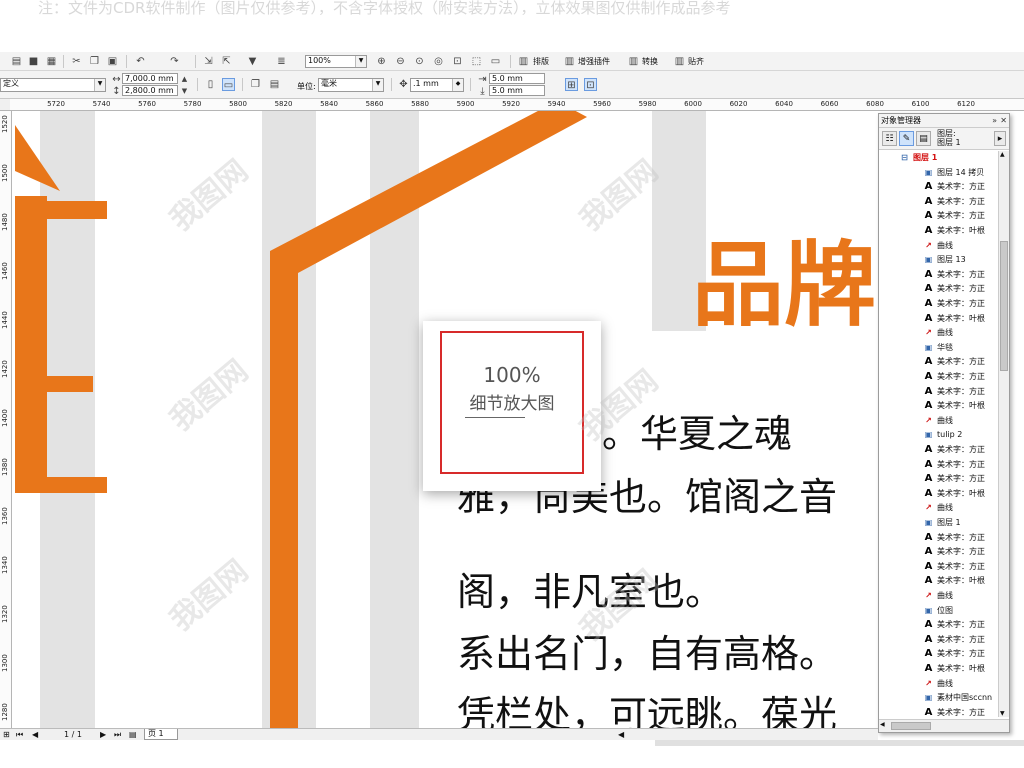 This screenshot has width=1024, height=768. I want to click on nudge-field: .1 mm ◆, so click(437, 85).